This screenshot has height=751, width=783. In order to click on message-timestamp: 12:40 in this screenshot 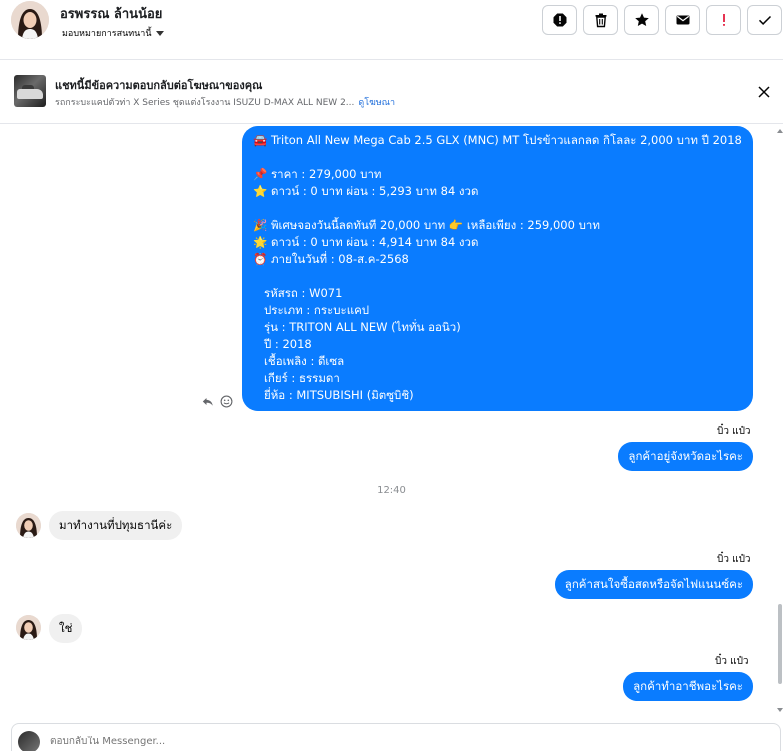, I will do `click(391, 490)`.